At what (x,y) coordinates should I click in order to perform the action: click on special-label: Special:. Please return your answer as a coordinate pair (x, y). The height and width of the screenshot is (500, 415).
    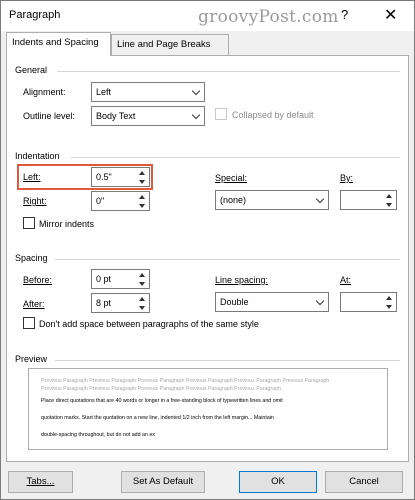
    Looking at the image, I should click on (231, 178).